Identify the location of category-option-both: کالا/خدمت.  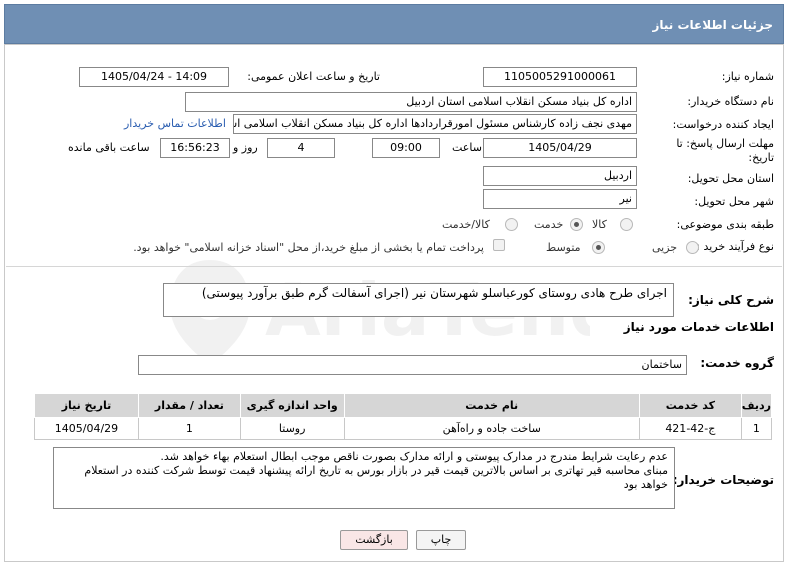
(466, 224).